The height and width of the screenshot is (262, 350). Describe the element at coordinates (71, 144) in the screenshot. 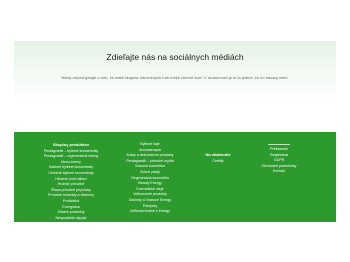

I see `footer-heading-products: Skupiny produktov` at that location.